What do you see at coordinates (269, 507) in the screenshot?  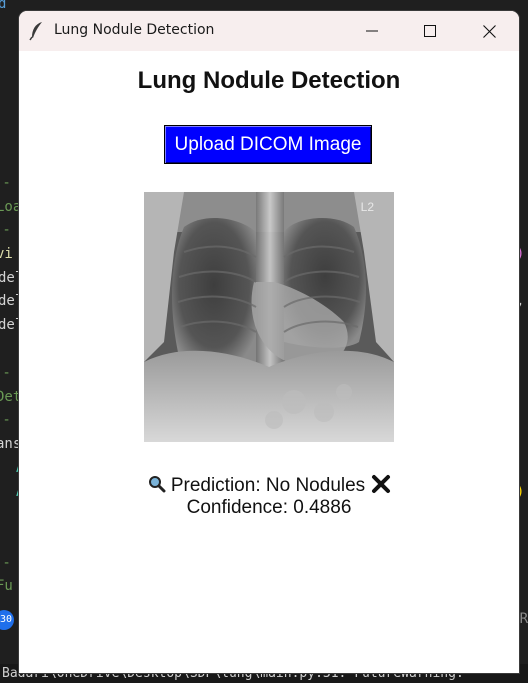 I see `confidence-text: Confidence: 0.4886` at bounding box center [269, 507].